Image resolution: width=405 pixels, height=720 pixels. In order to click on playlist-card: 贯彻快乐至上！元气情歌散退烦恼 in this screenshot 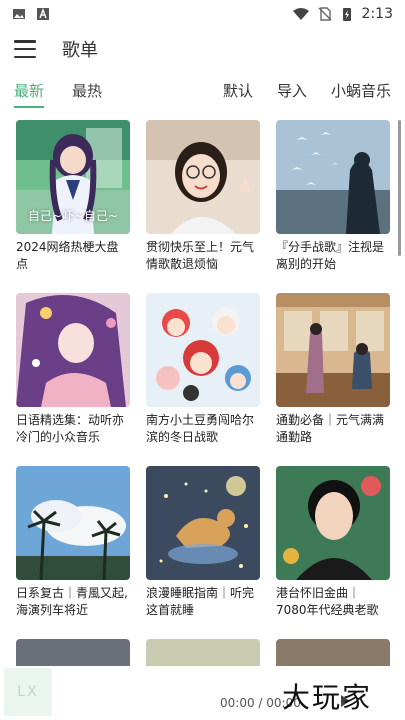, I will do `click(203, 196)`.